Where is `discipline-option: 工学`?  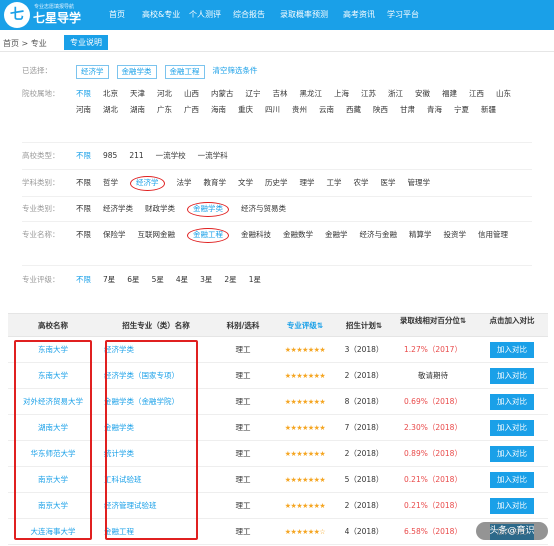 discipline-option: 工学 is located at coordinates (334, 183).